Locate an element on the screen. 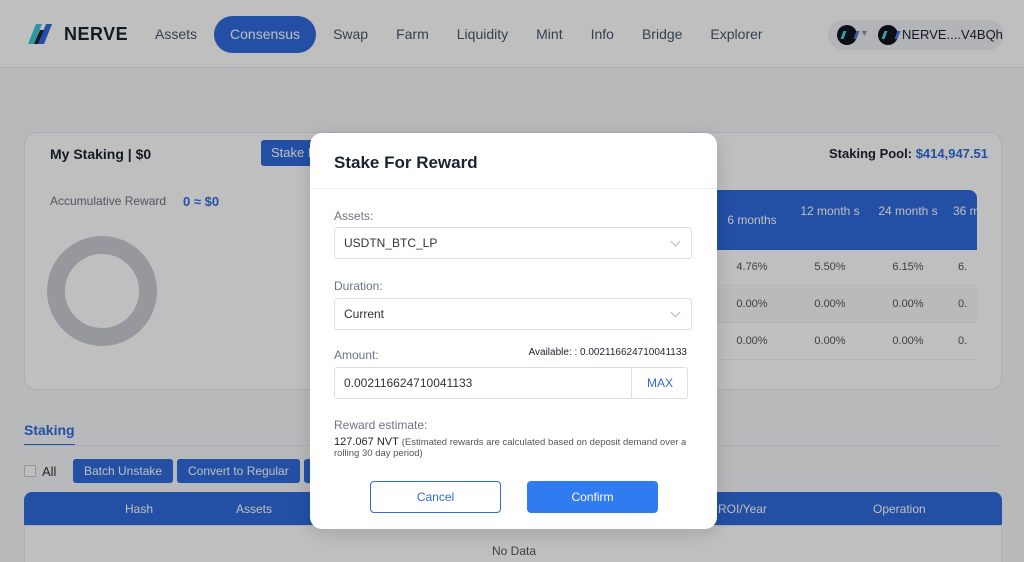 This screenshot has height=562, width=1024. reward-estimate-value: 127.067 NVT is located at coordinates (366, 442).